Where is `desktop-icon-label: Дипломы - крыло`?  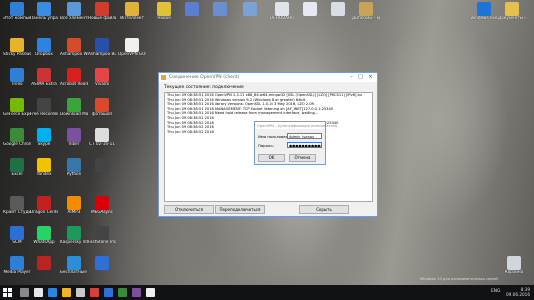 desktop-icon-label: Дипломы - крыло is located at coordinates (366, 18).